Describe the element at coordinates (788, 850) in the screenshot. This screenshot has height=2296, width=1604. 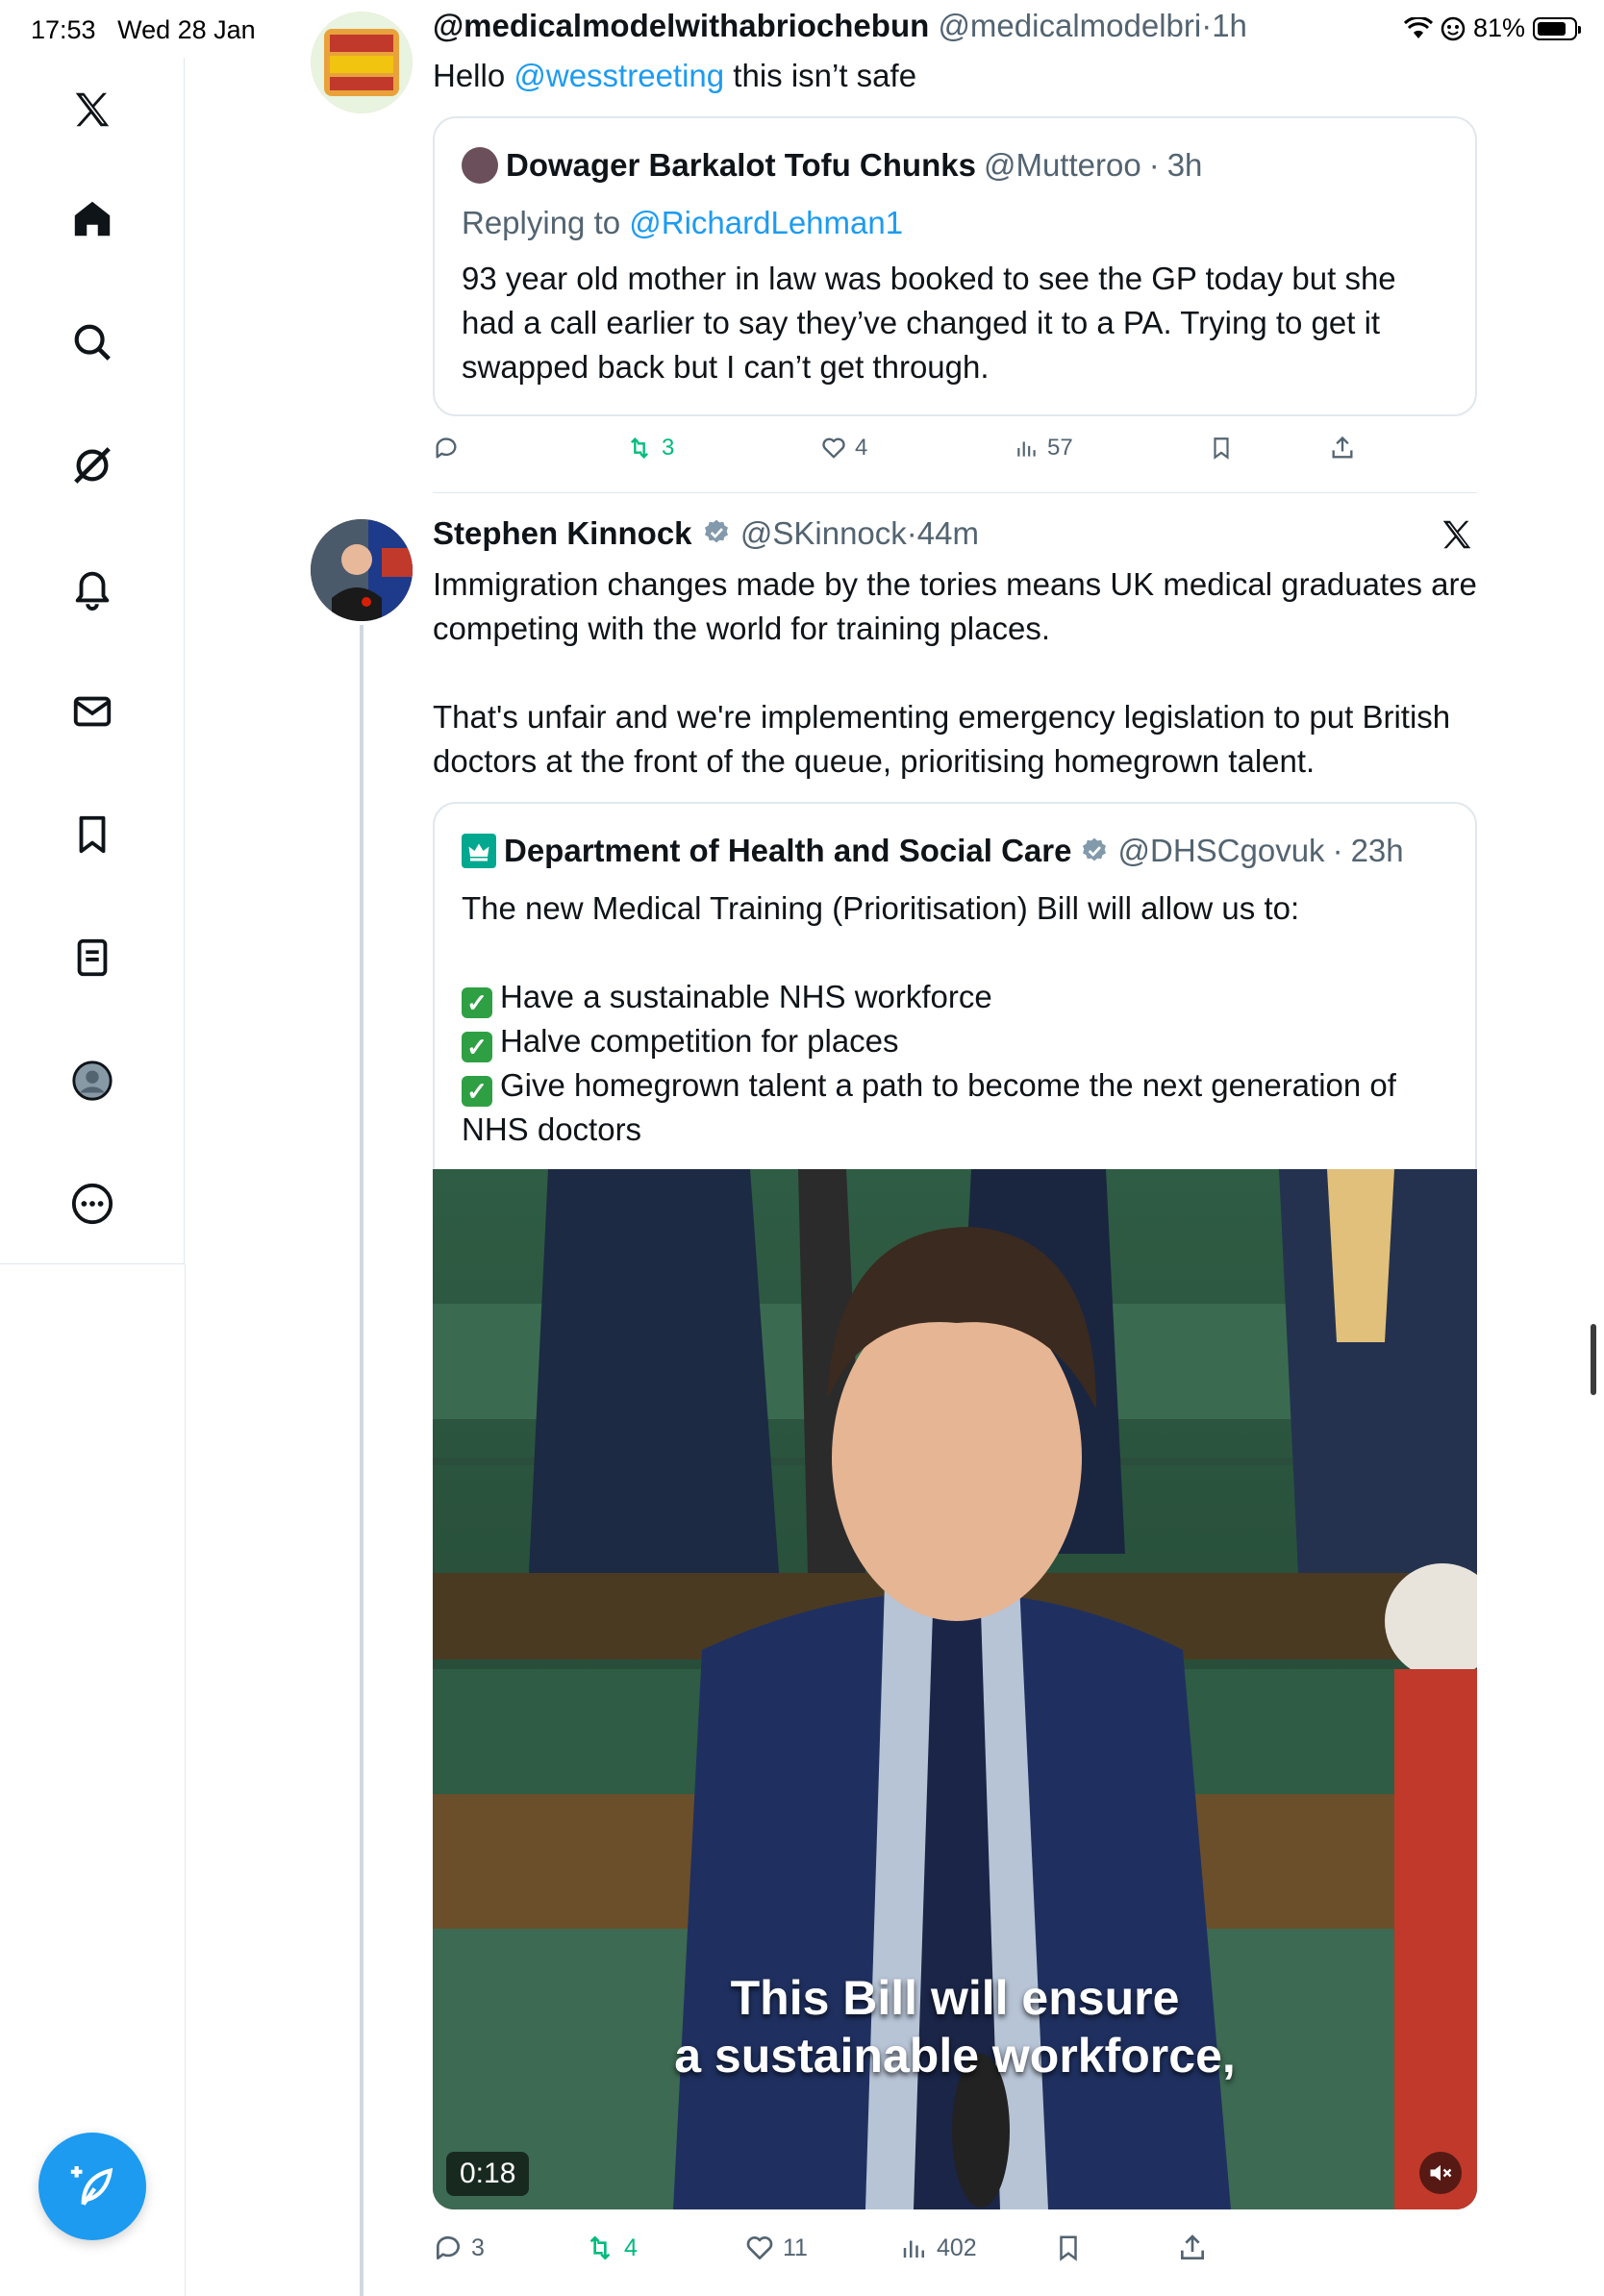
I see `quote-author-name: Department of Health and Social Care` at that location.